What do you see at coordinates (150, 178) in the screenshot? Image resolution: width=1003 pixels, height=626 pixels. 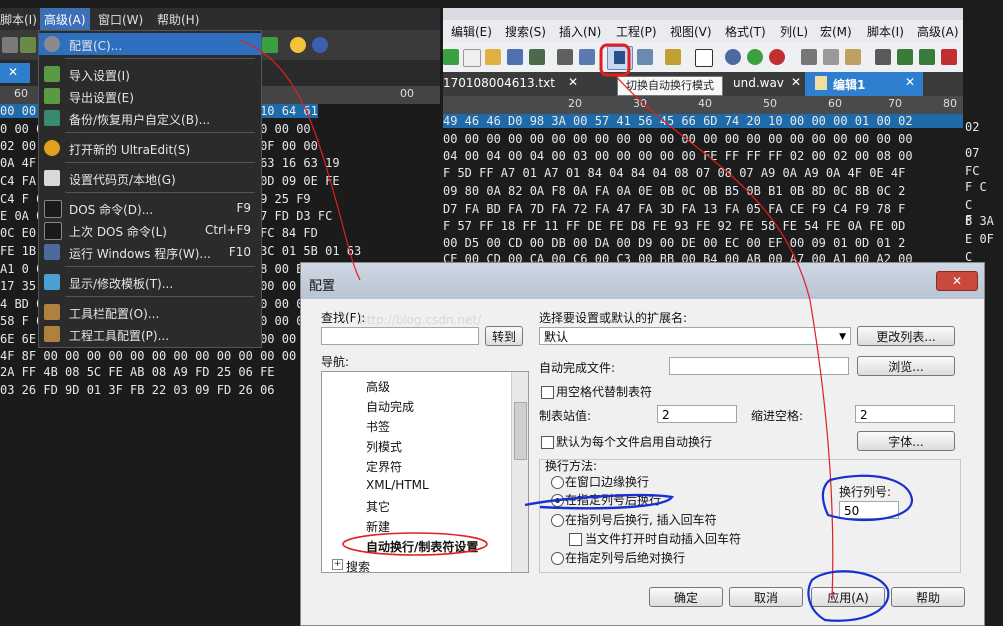 I see `menu-item-codepage: 设置代码页/本地(G)` at bounding box center [150, 178].